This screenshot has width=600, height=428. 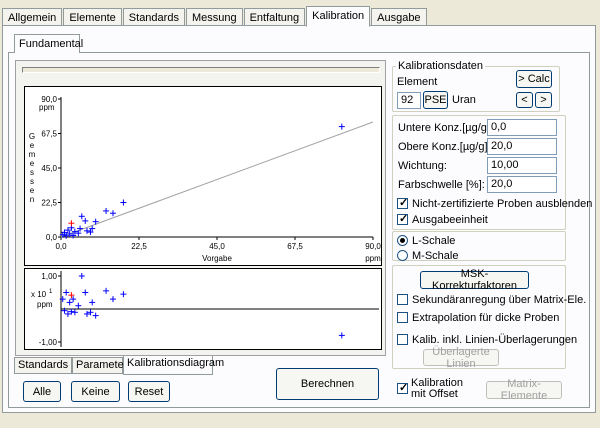 What do you see at coordinates (99, 365) in the screenshot?
I see `tab-parameter: Parameter` at bounding box center [99, 365].